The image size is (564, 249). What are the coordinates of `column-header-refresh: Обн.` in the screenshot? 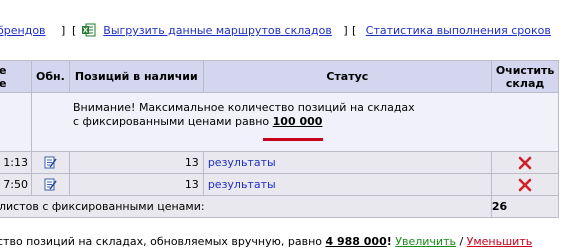 It's located at (50, 76).